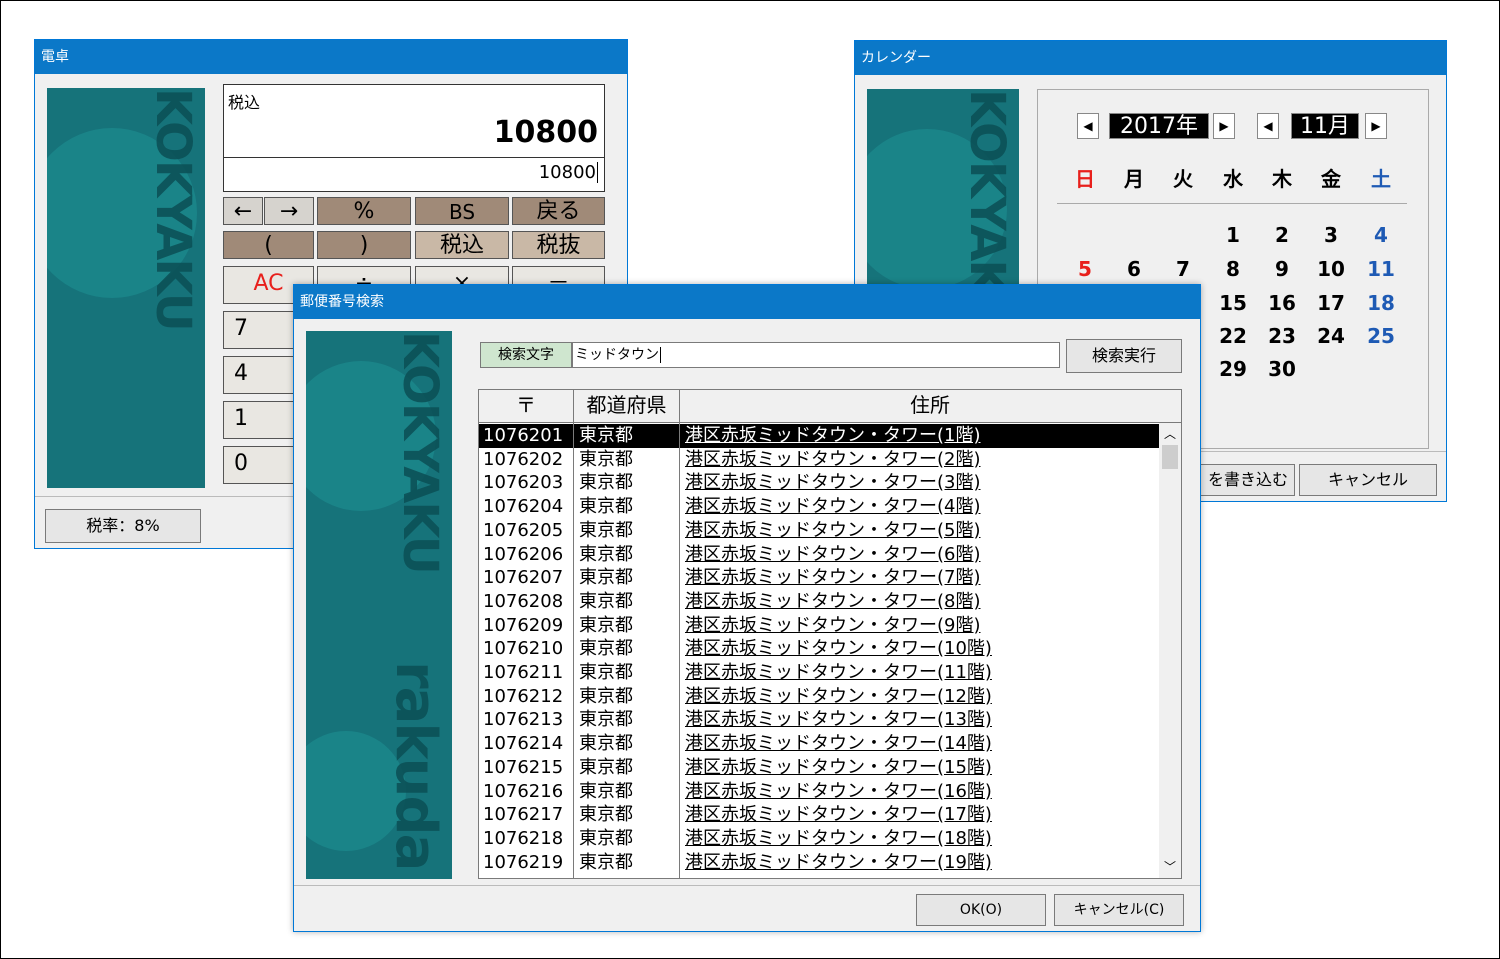  What do you see at coordinates (1088, 126) in the screenshot?
I see `prev-year-arrow-icon: ◀` at bounding box center [1088, 126].